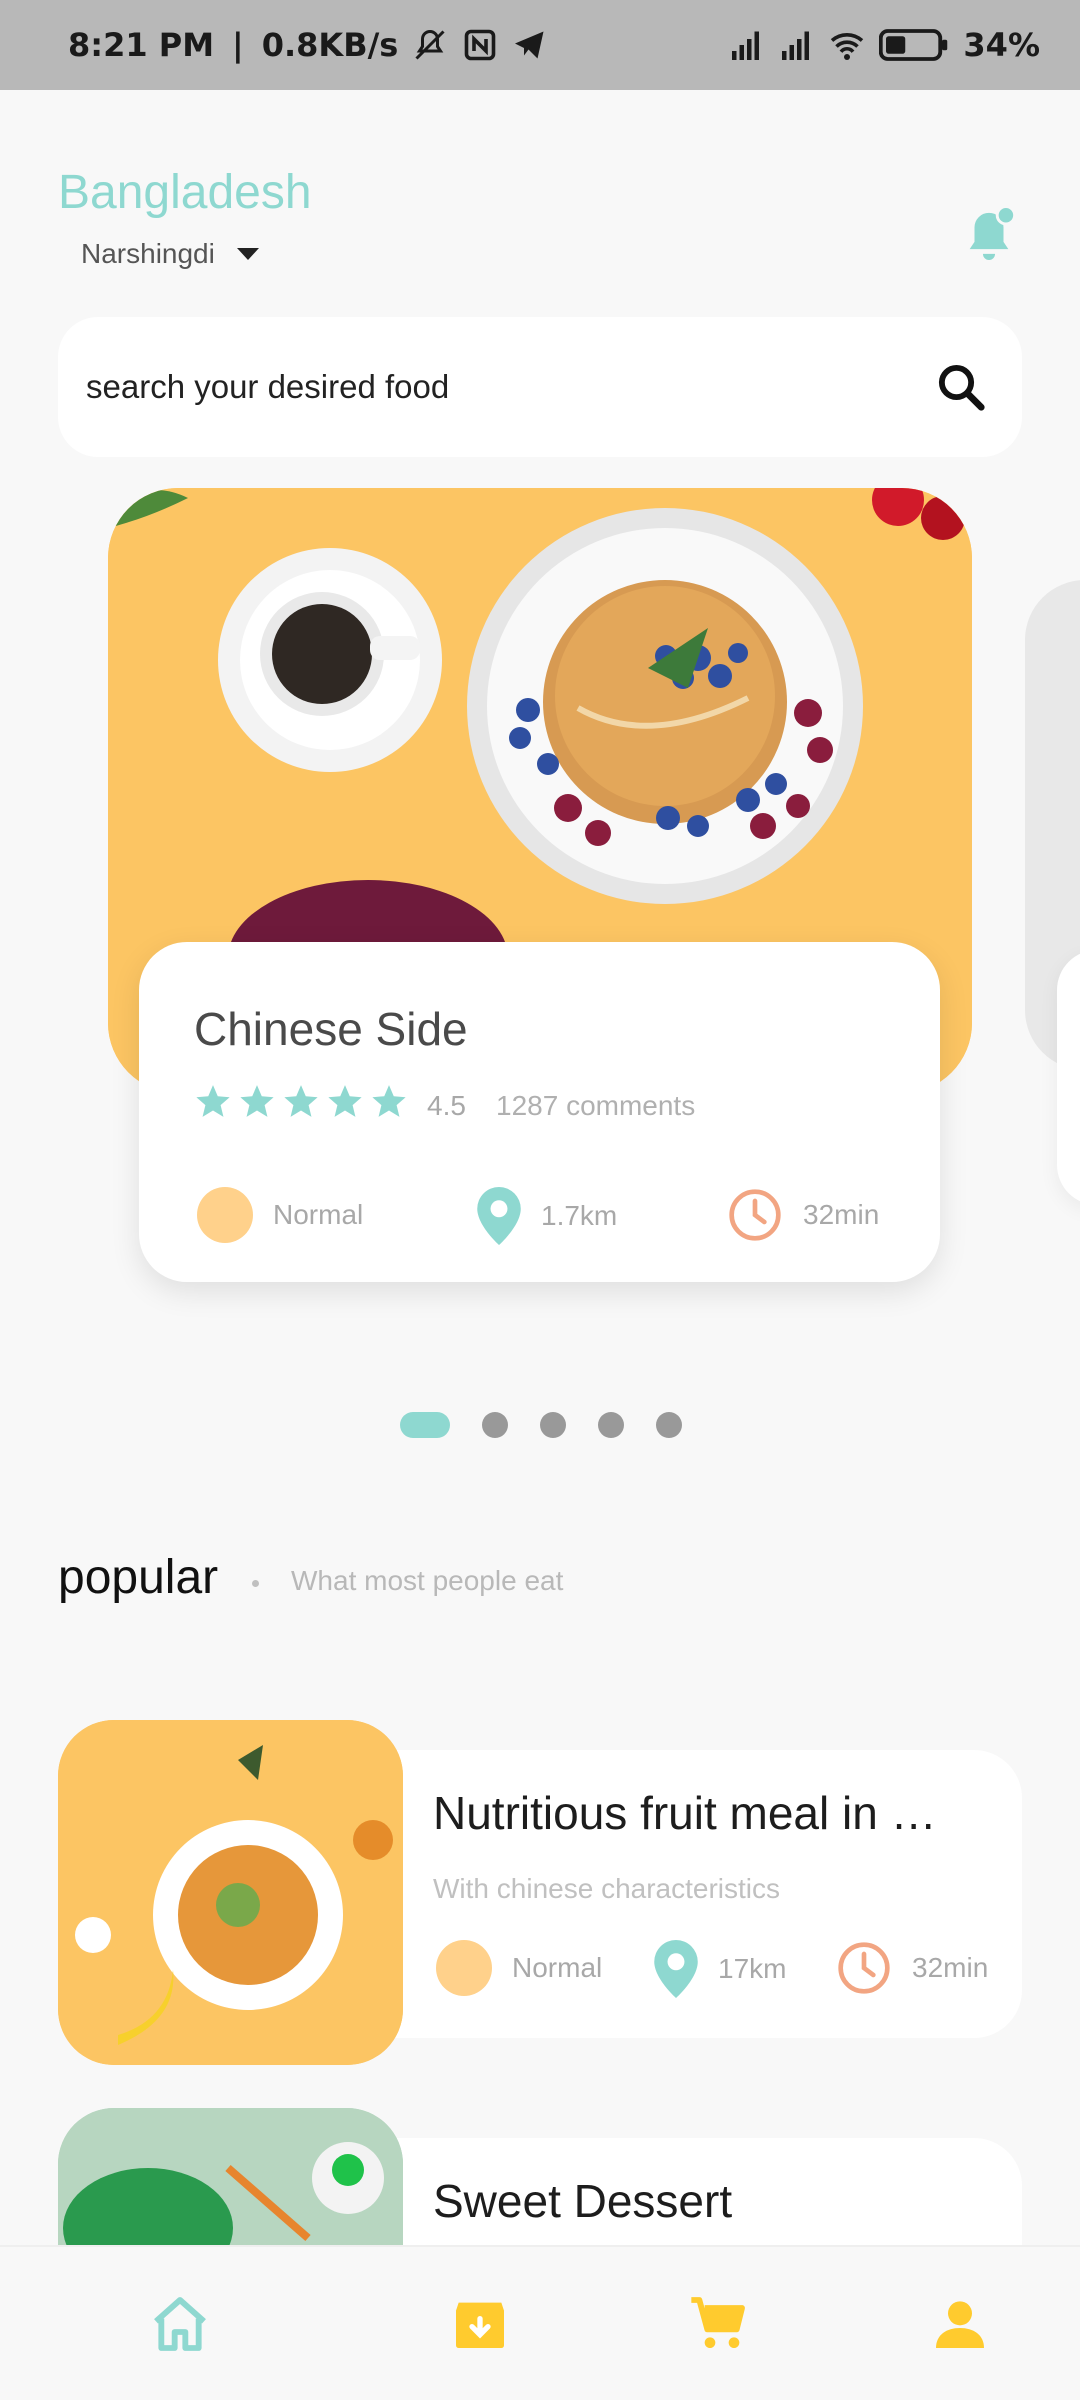  I want to click on list-item-level: Normal, so click(519, 1968).